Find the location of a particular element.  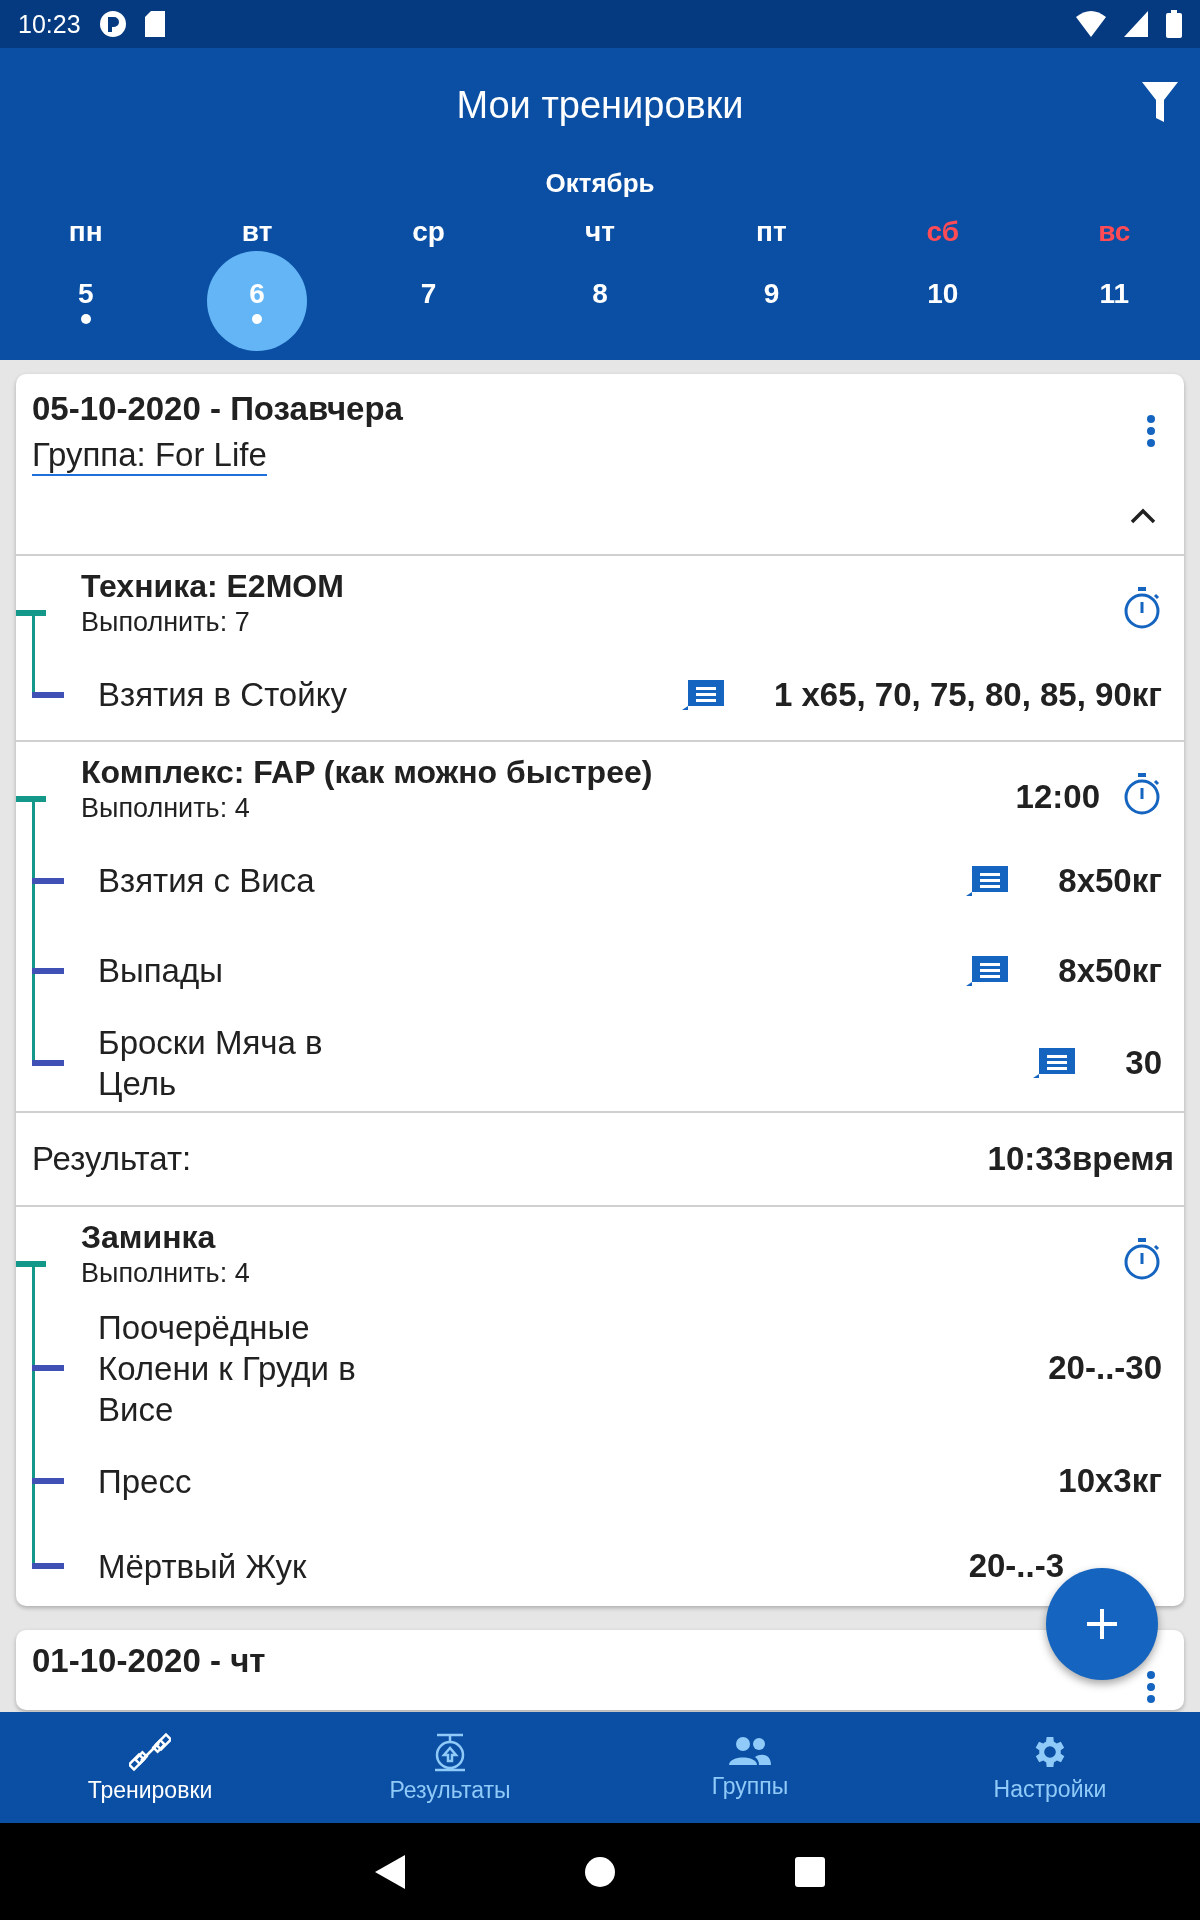

calendar-day: 9 is located at coordinates (771, 301).